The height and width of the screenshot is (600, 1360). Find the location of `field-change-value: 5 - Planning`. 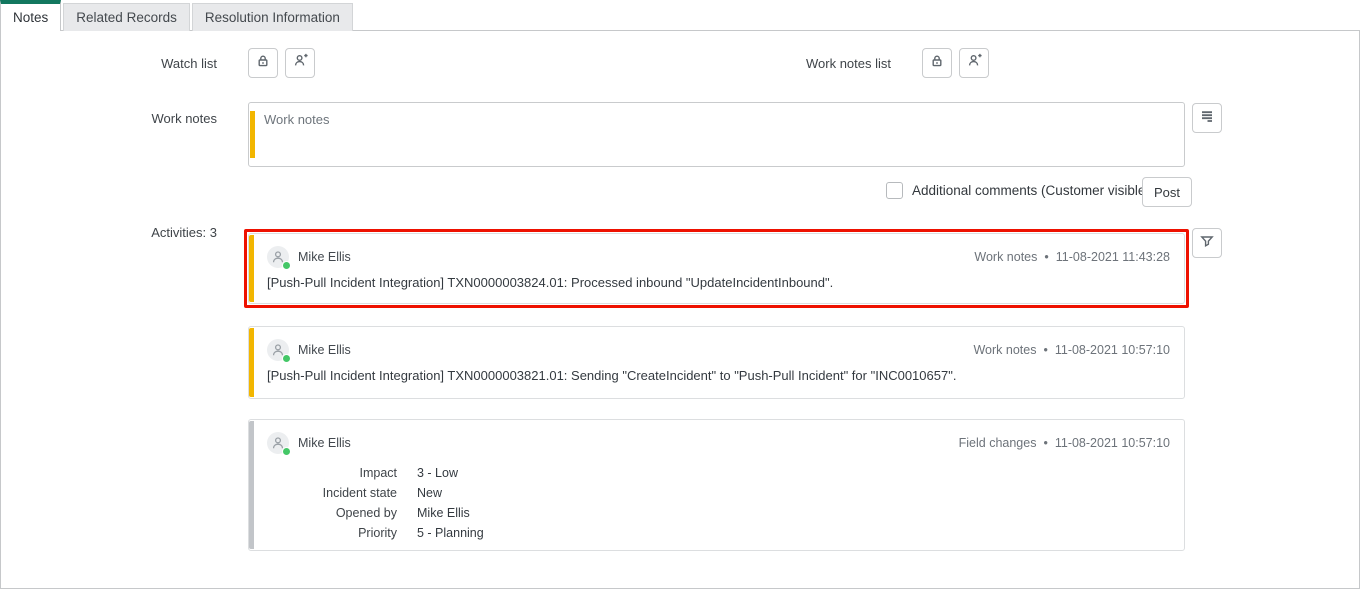

field-change-value: 5 - Planning is located at coordinates (450, 533).